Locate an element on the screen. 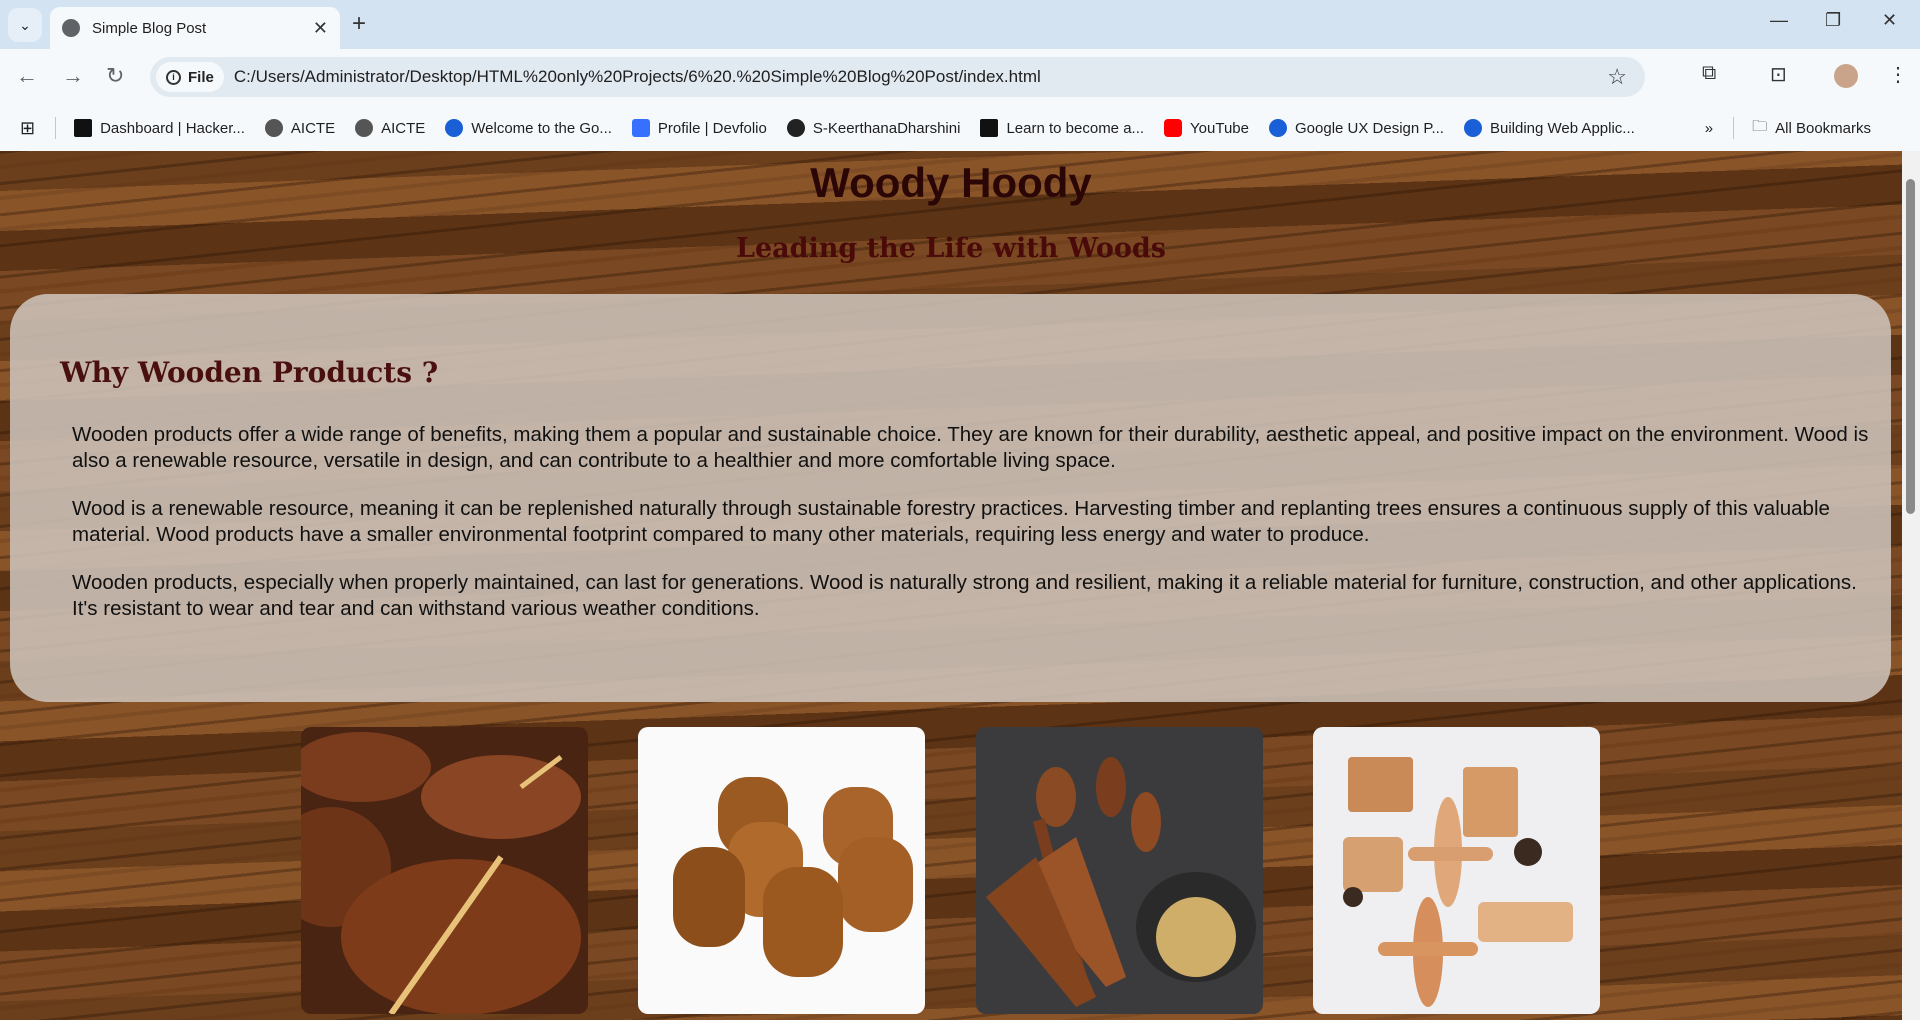 The width and height of the screenshot is (1920, 1020). all-bookmarks-button: 🗀 All Bookmarks is located at coordinates (1811, 128).